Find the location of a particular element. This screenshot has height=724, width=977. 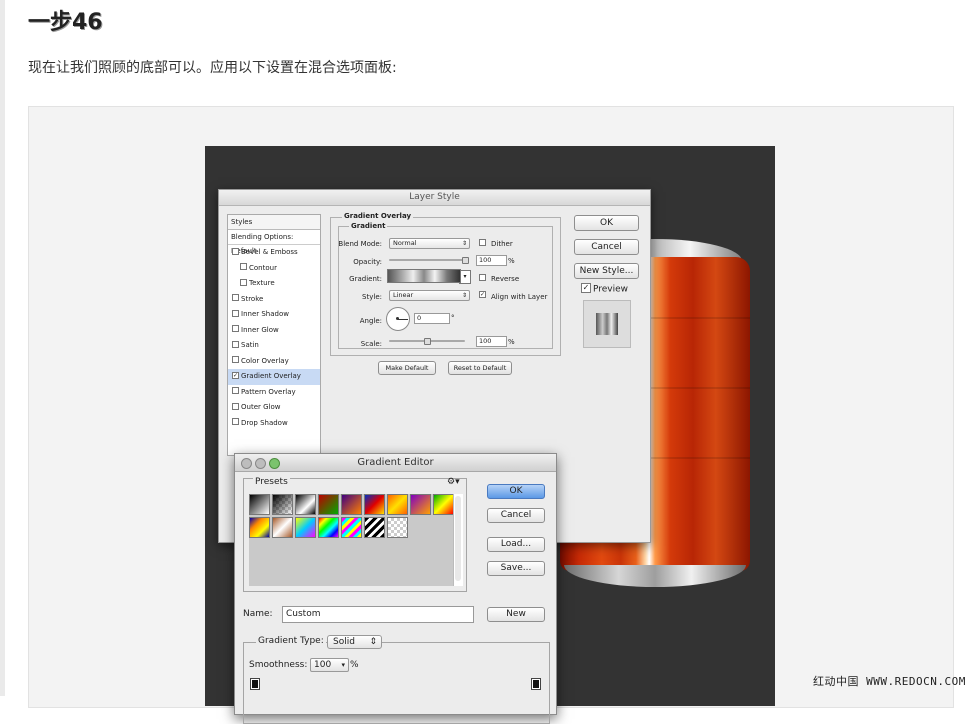

angle-dial is located at coordinates (398, 319).